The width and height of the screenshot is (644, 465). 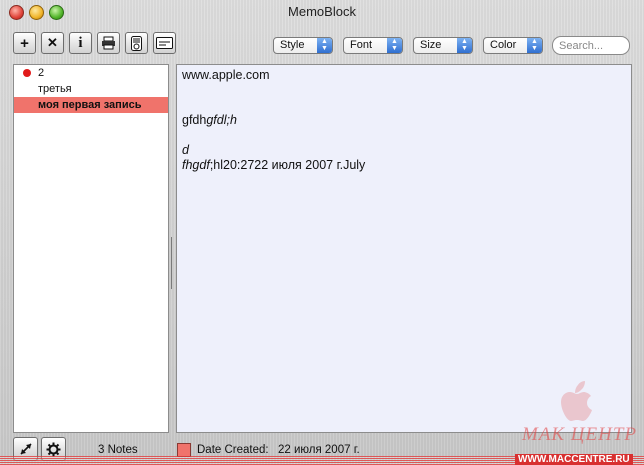 I want to click on editor-text-run: ;hl20:2722 июля 2007 г.July, so click(x=287, y=165).